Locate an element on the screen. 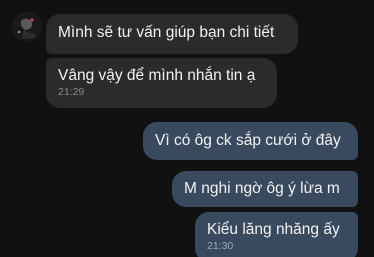 The width and height of the screenshot is (374, 257). message-bubble-outgoing: Kiểu lăng nhăng ấy 21:30 is located at coordinates (276, 234).